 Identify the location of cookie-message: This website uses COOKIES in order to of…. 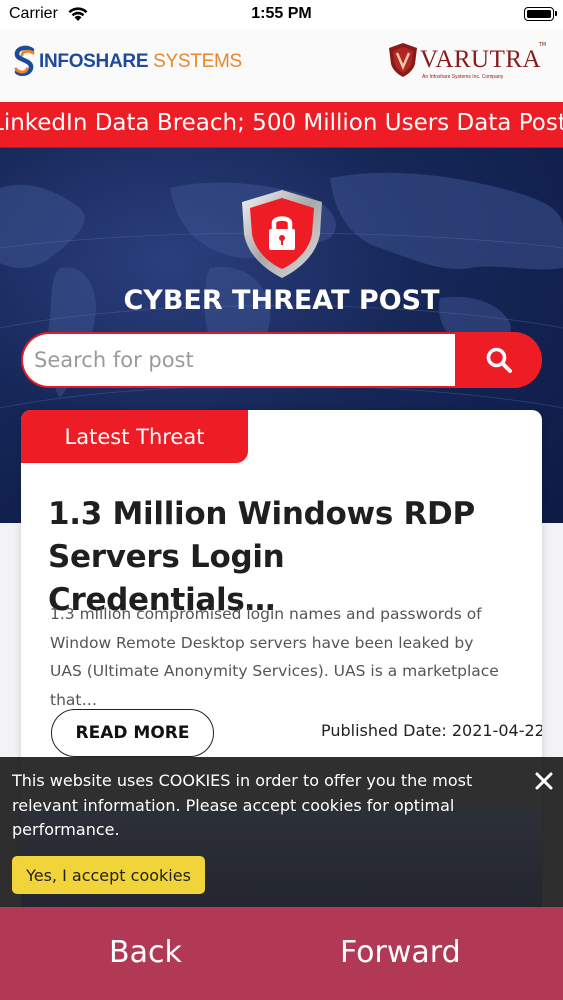
(242, 805).